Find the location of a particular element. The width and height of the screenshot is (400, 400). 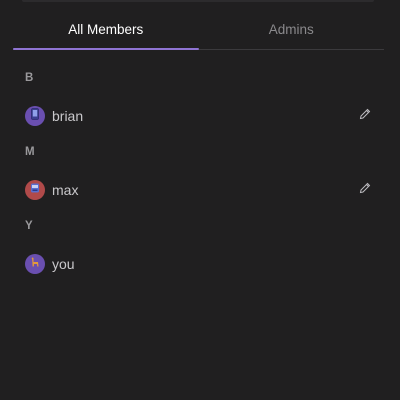

section-header-m: M is located at coordinates (30, 152).